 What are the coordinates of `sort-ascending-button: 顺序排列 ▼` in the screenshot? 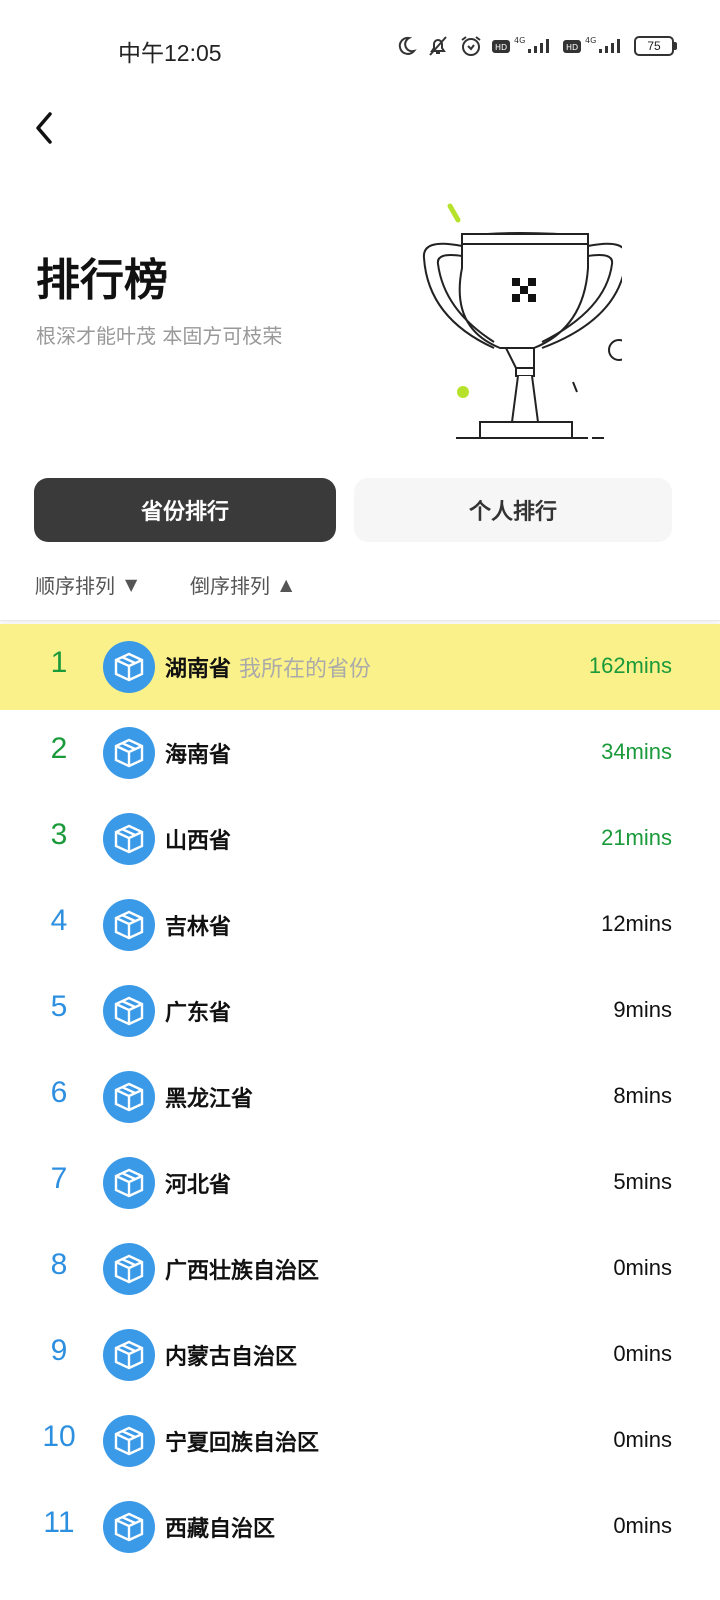 It's located at (86, 584).